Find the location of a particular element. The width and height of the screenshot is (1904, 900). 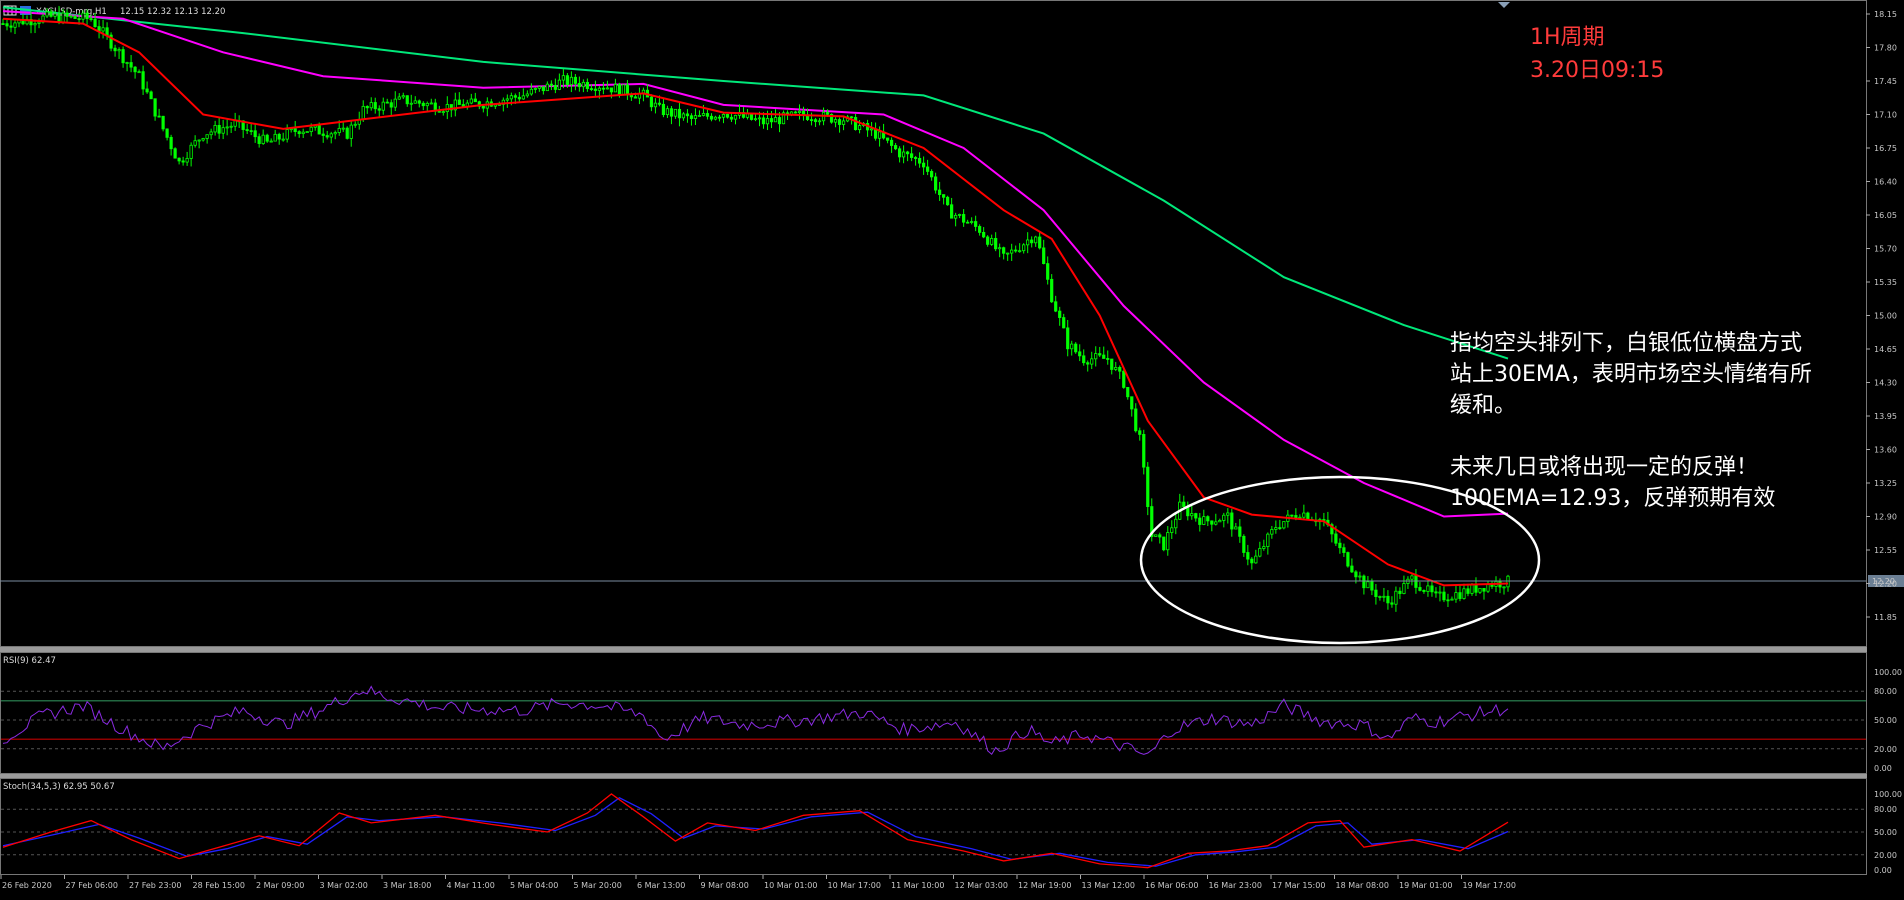

rsi-label: RSI(9) 62.47 is located at coordinates (29, 661).